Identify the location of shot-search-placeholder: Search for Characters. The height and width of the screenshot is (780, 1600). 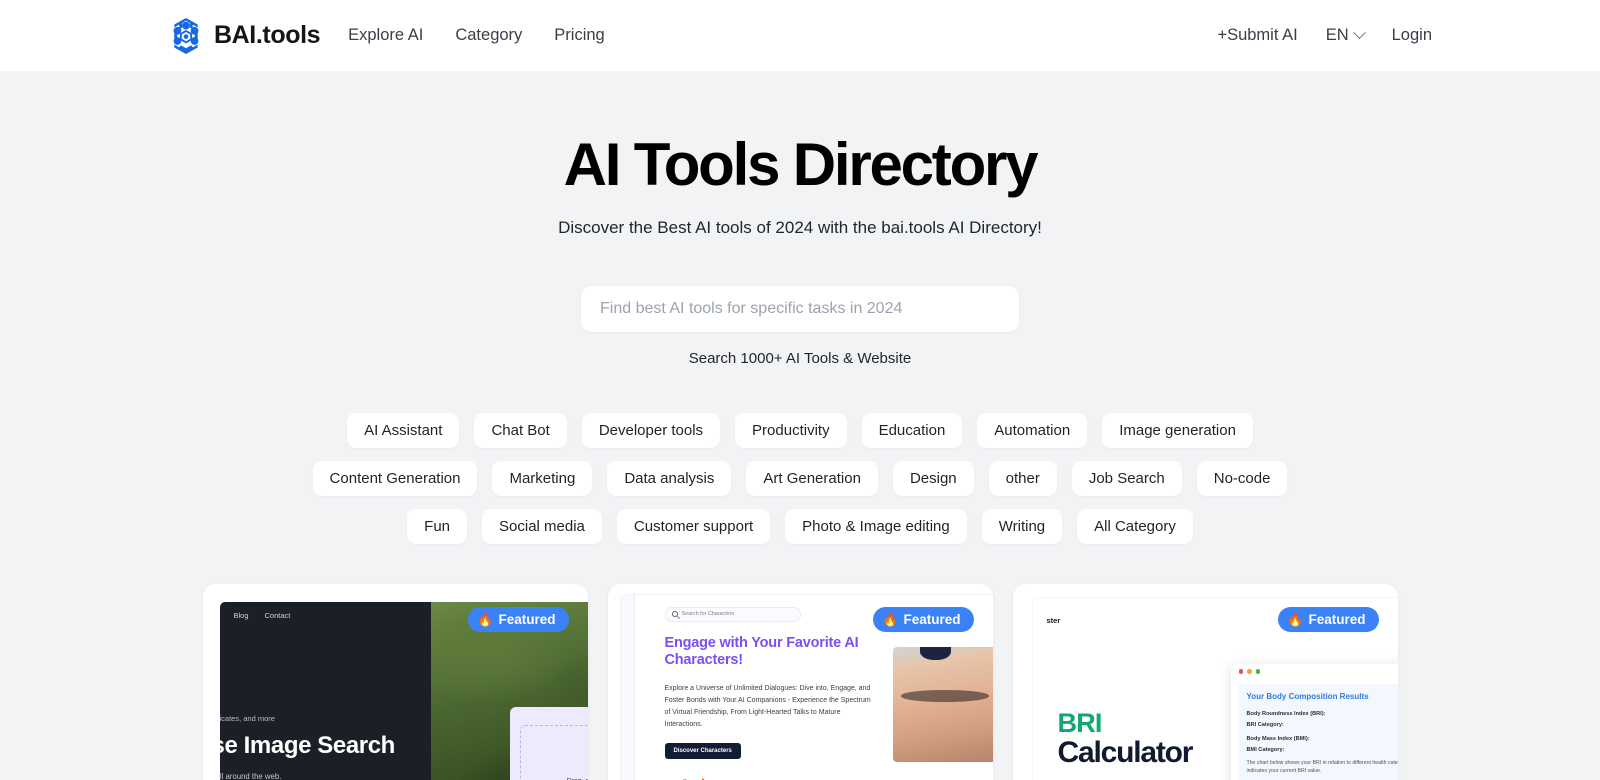
(708, 614).